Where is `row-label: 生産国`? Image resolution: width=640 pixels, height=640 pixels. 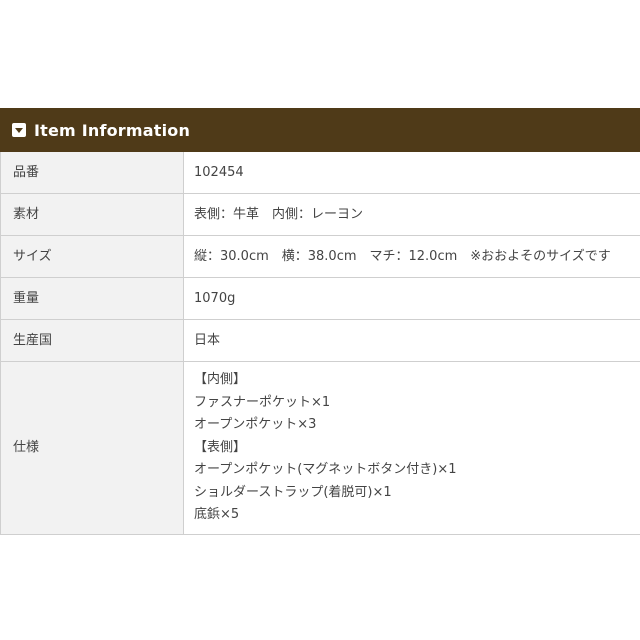 row-label: 生産国 is located at coordinates (92, 340).